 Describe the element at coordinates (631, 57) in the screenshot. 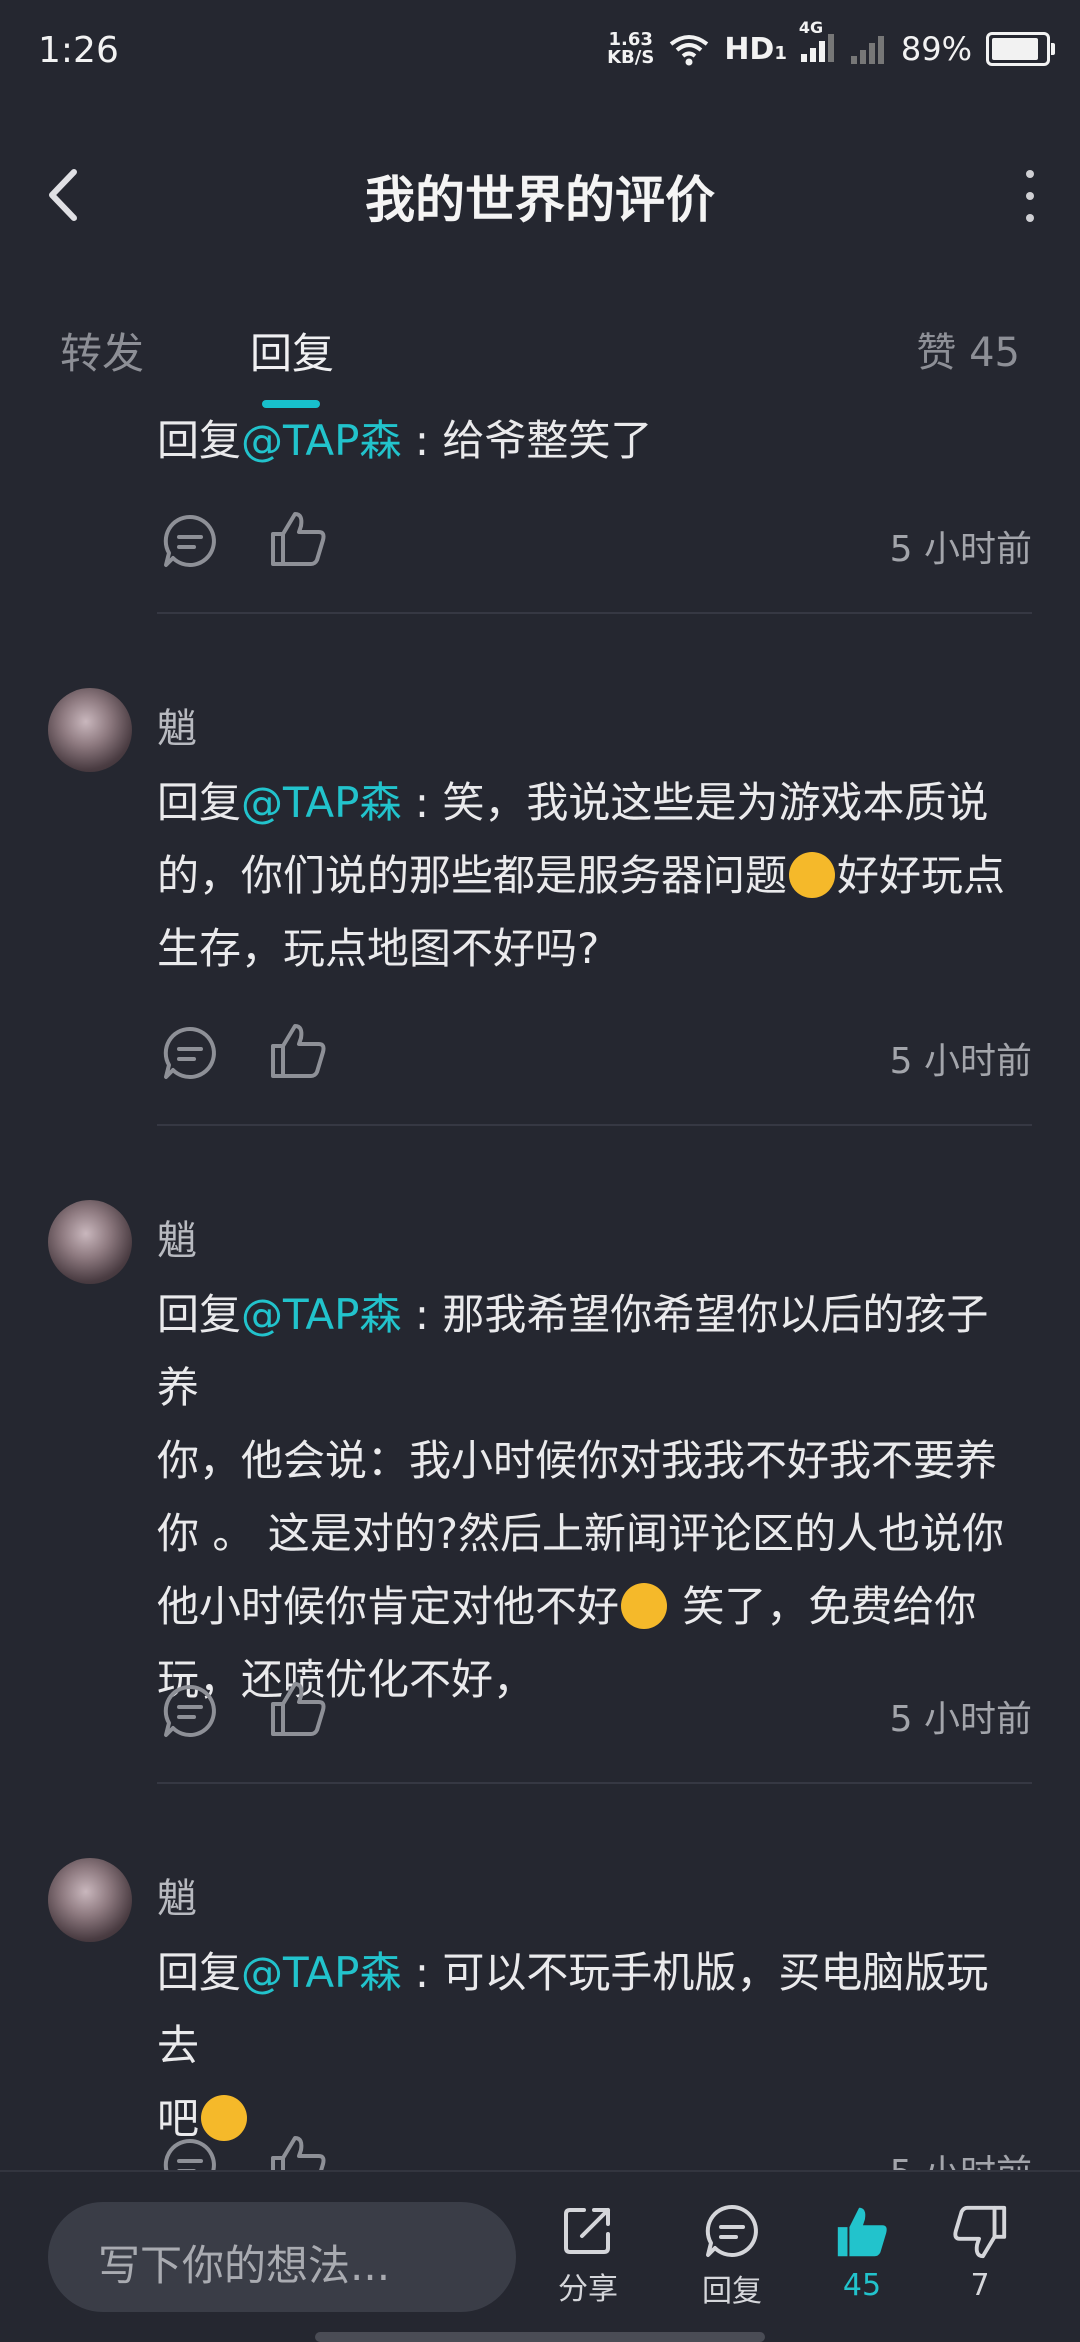

I see `network-speed-unit: KB/S` at that location.